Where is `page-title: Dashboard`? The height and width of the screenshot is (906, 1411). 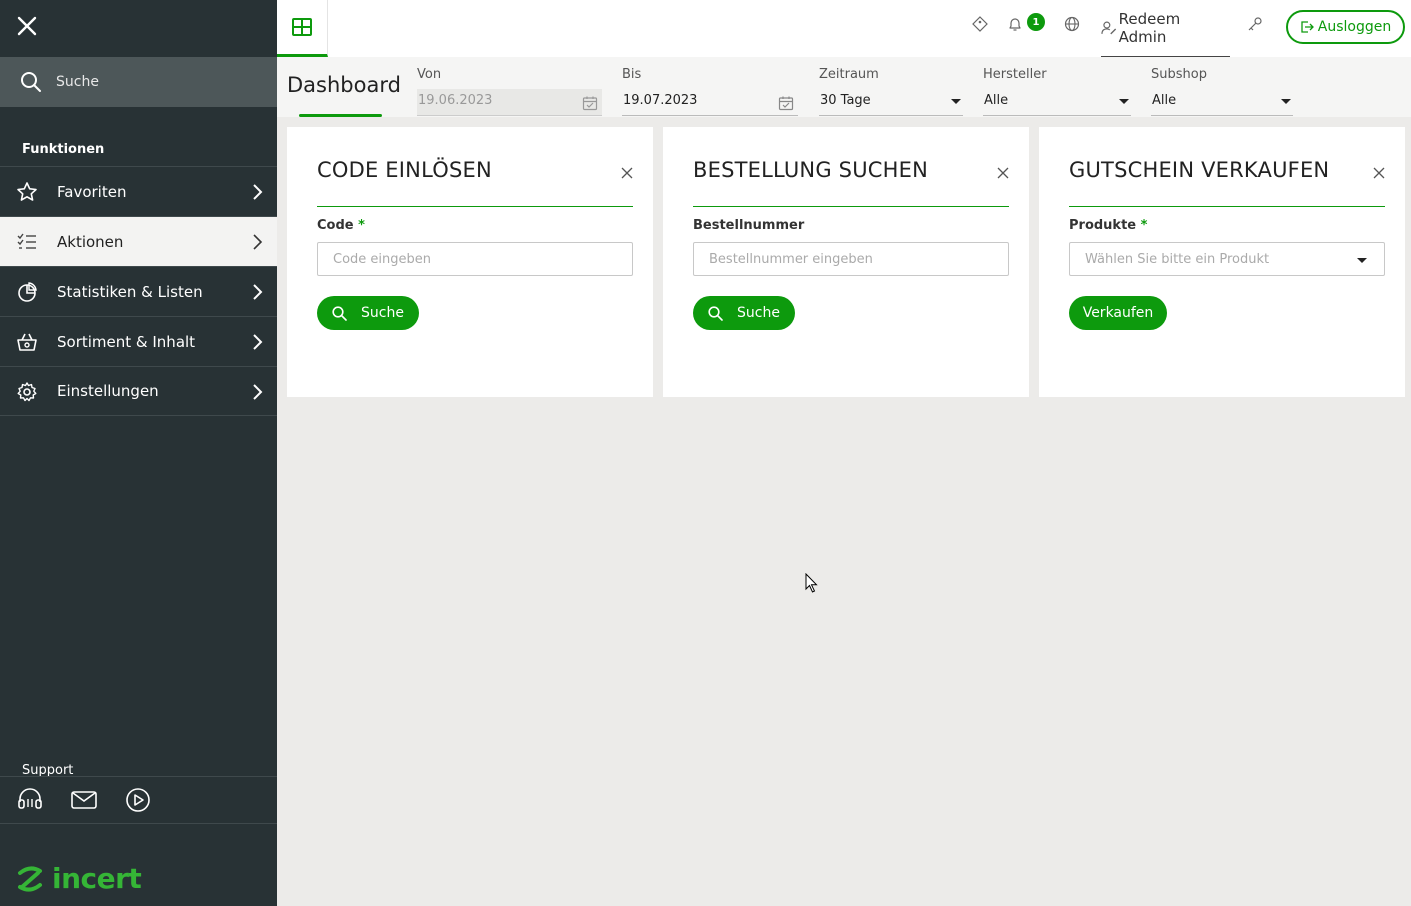 page-title: Dashboard is located at coordinates (344, 85).